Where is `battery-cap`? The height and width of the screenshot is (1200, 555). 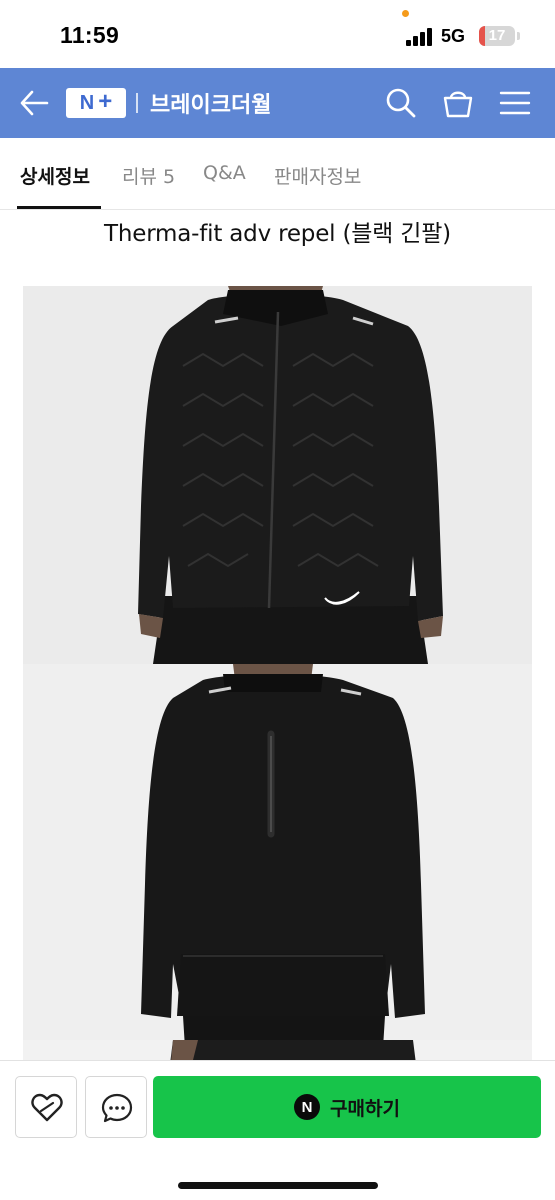
battery-cap is located at coordinates (518, 36).